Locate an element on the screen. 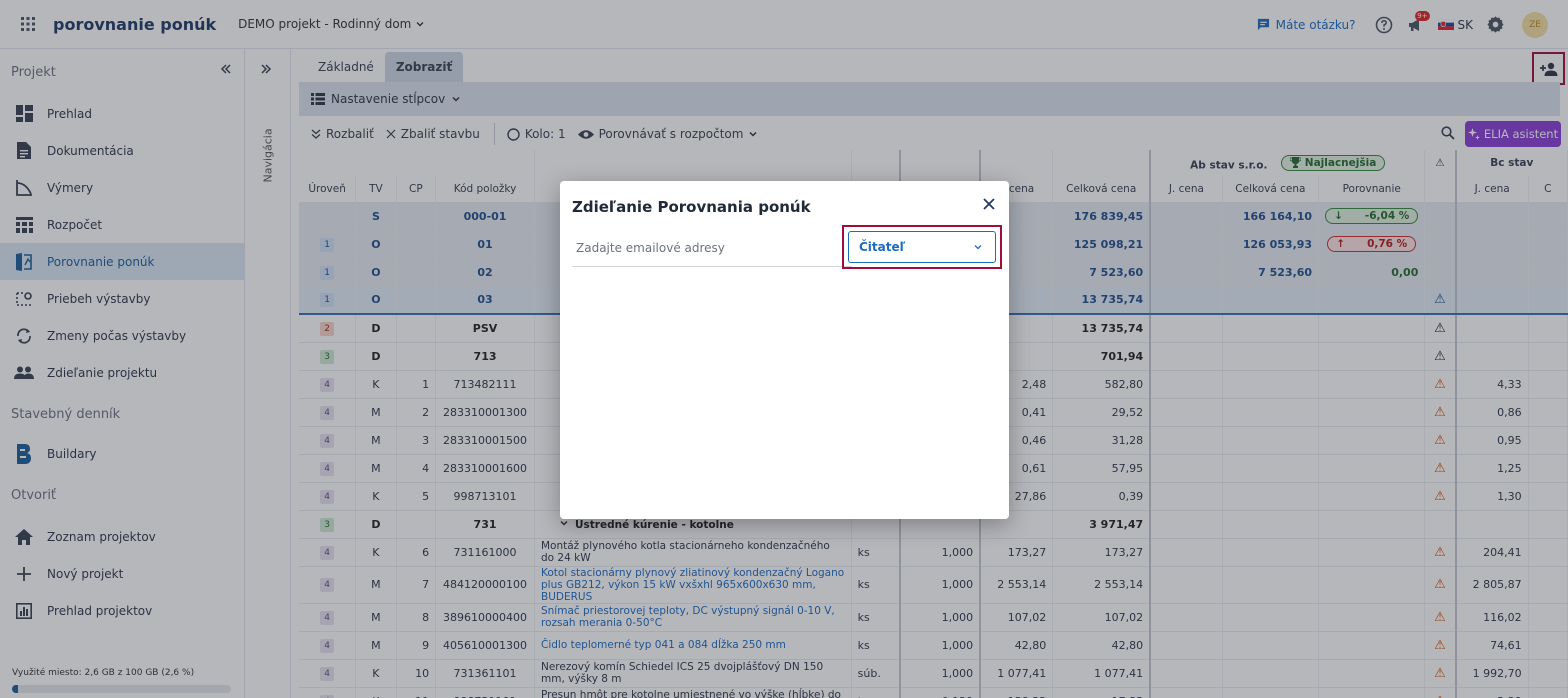 The height and width of the screenshot is (698, 1568). chevron-down-icon is located at coordinates (978, 247).